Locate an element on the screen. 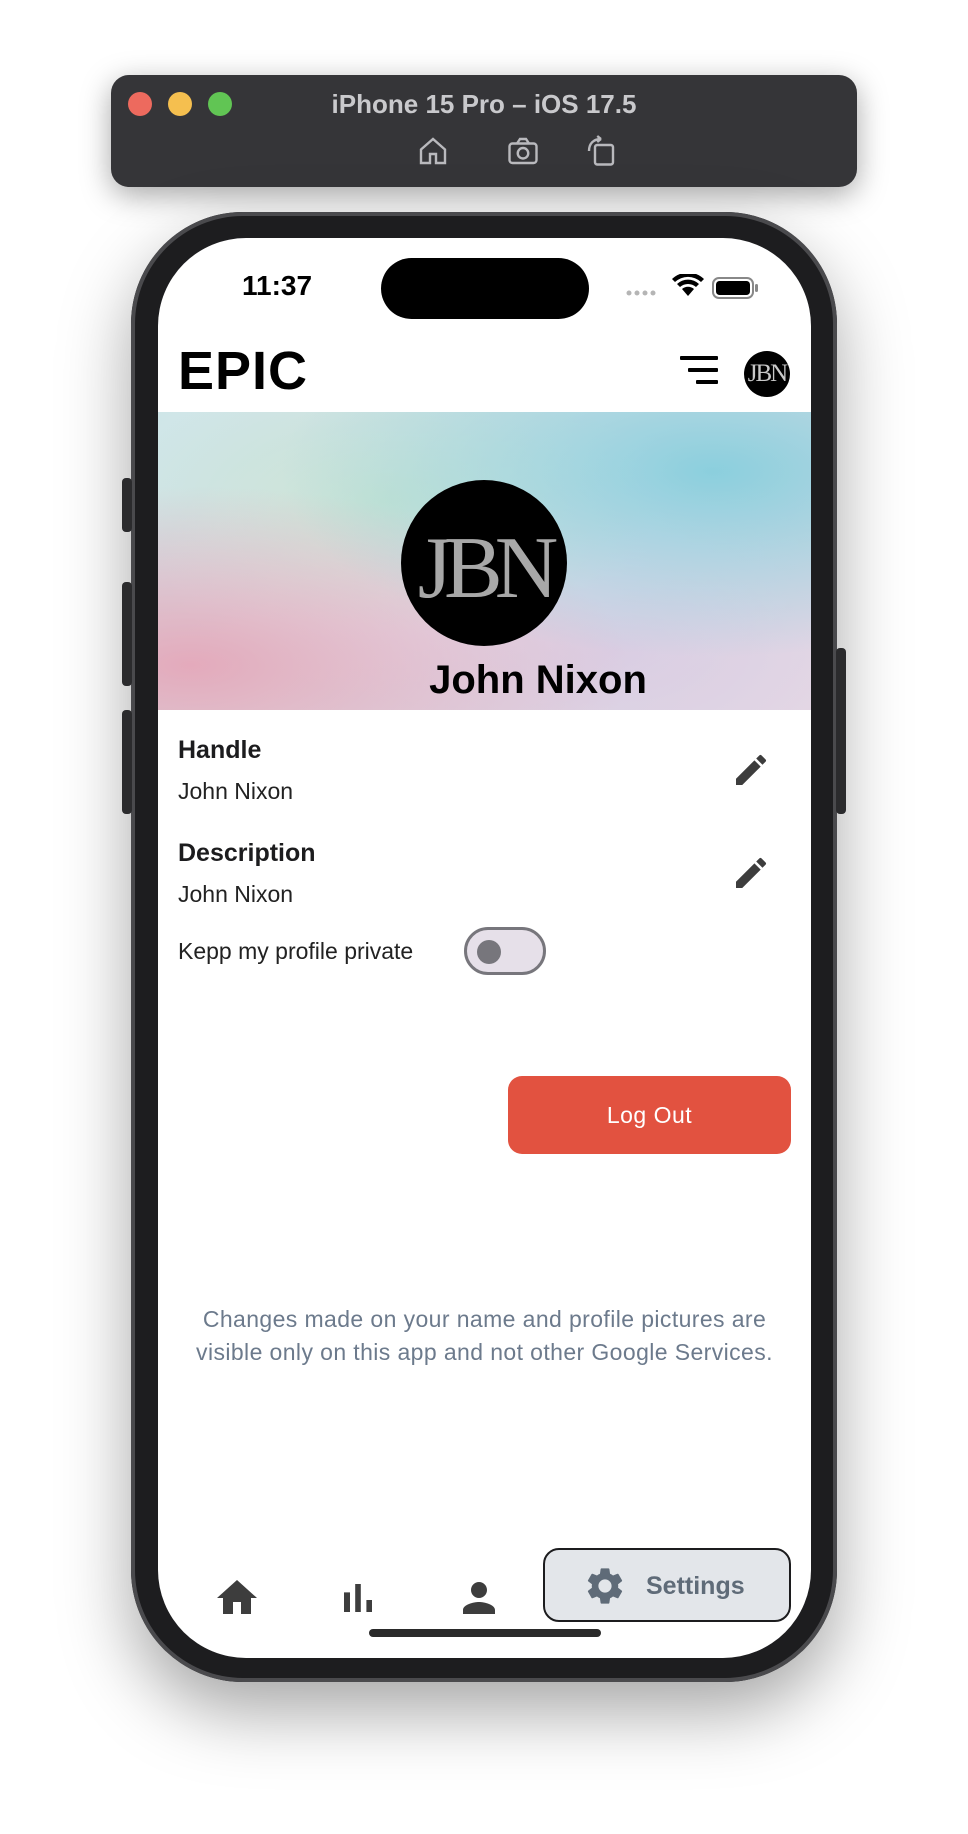 The width and height of the screenshot is (968, 1834). bar-chart-icon is located at coordinates (358, 1598).